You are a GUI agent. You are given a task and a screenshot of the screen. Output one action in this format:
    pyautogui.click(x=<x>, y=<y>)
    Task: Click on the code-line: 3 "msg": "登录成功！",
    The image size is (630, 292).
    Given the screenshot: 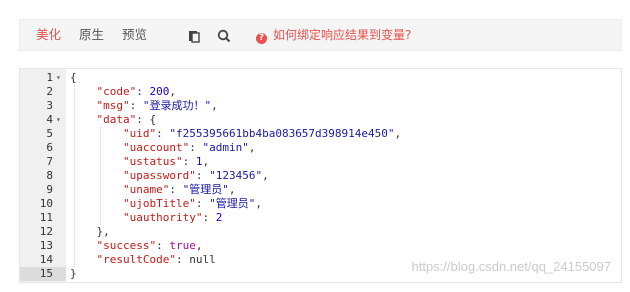 What is the action you would take?
    pyautogui.click(x=320, y=106)
    